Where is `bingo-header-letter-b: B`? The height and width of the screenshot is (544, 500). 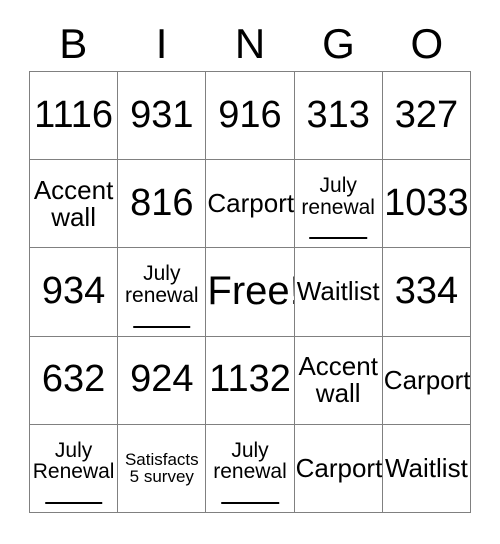 bingo-header-letter-b: B is located at coordinates (73, 43).